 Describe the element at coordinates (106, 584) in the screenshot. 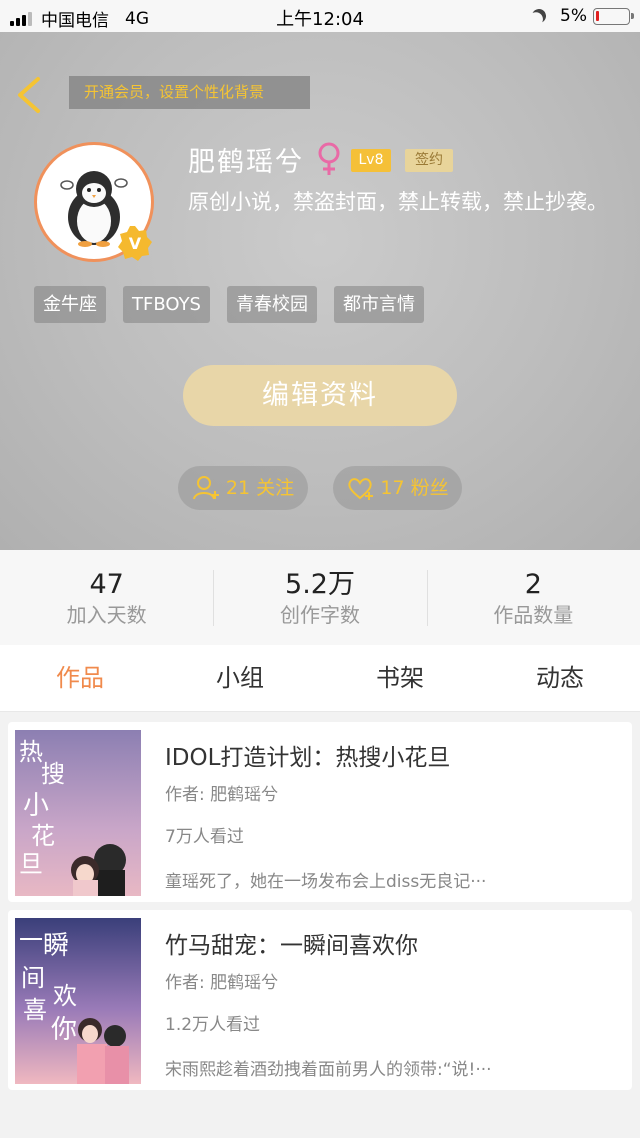

I see `stat-value: 47` at that location.